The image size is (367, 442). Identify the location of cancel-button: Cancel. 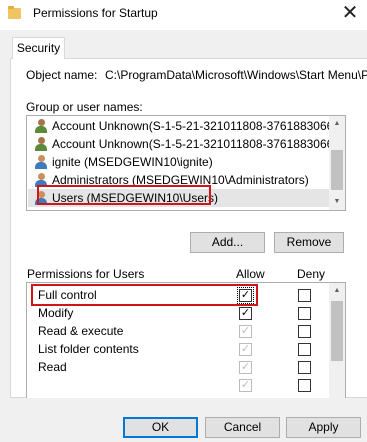
(242, 427).